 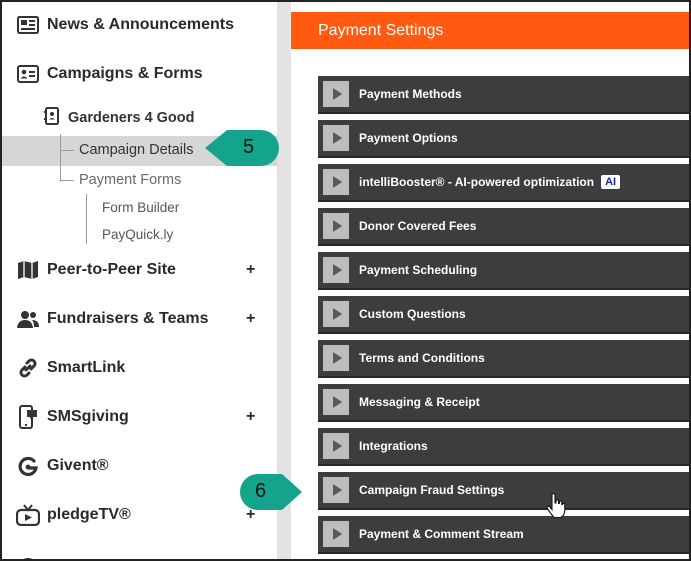 I want to click on section-messaging-receipt: Messaging & Receipt, so click(x=503, y=403).